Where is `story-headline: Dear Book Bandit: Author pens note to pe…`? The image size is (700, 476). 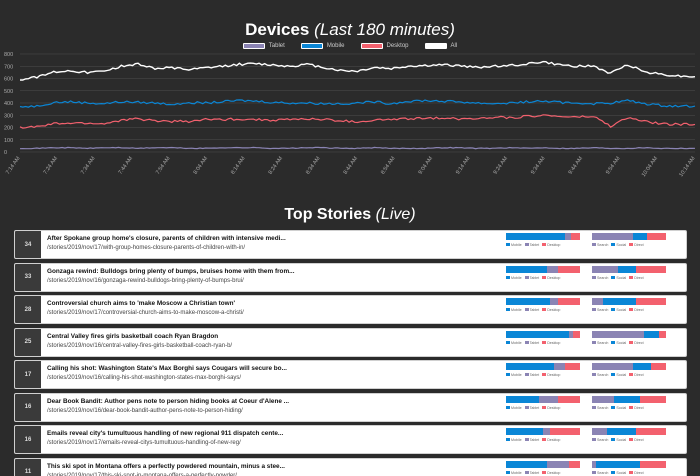 story-headline: Dear Book Bandit: Author pens note to pe… is located at coordinates (273, 401).